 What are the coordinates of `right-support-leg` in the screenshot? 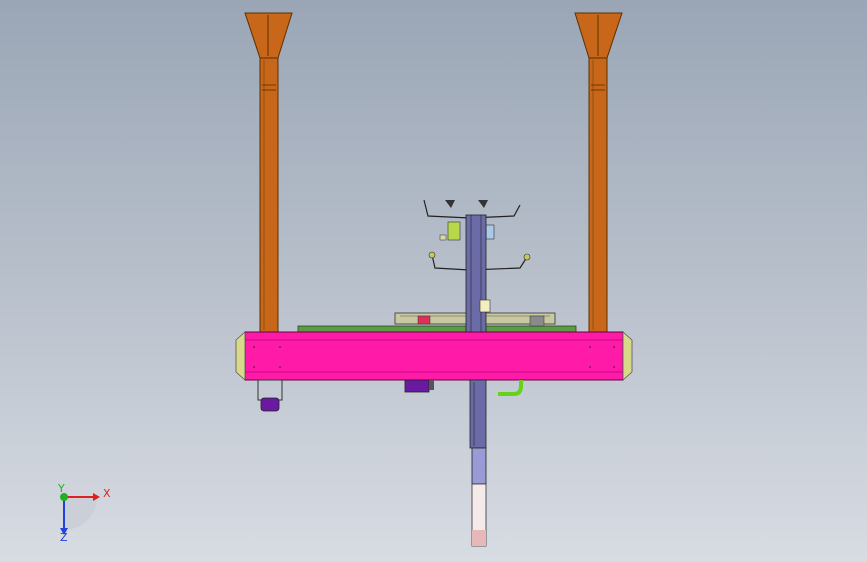 It's located at (598, 172).